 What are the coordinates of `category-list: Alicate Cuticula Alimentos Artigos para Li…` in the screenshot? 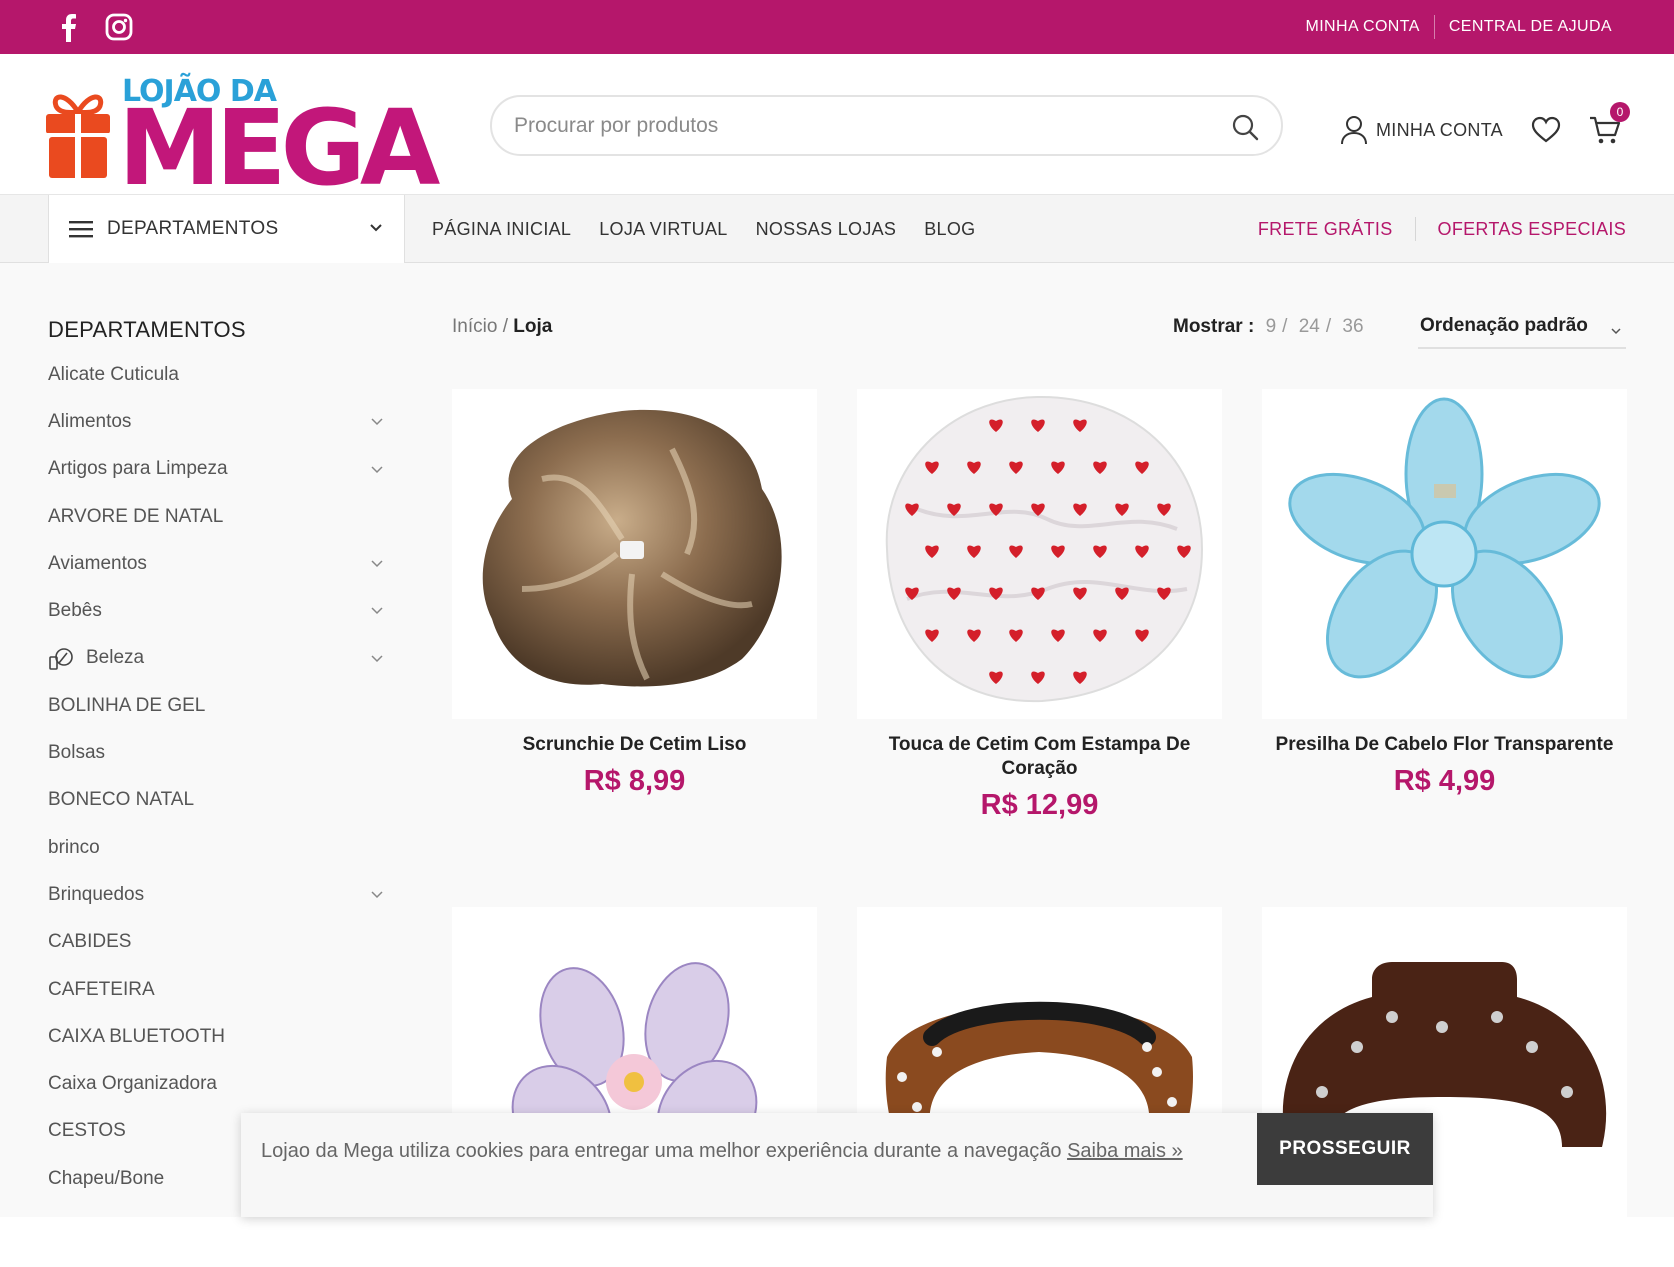 It's located at (228, 776).